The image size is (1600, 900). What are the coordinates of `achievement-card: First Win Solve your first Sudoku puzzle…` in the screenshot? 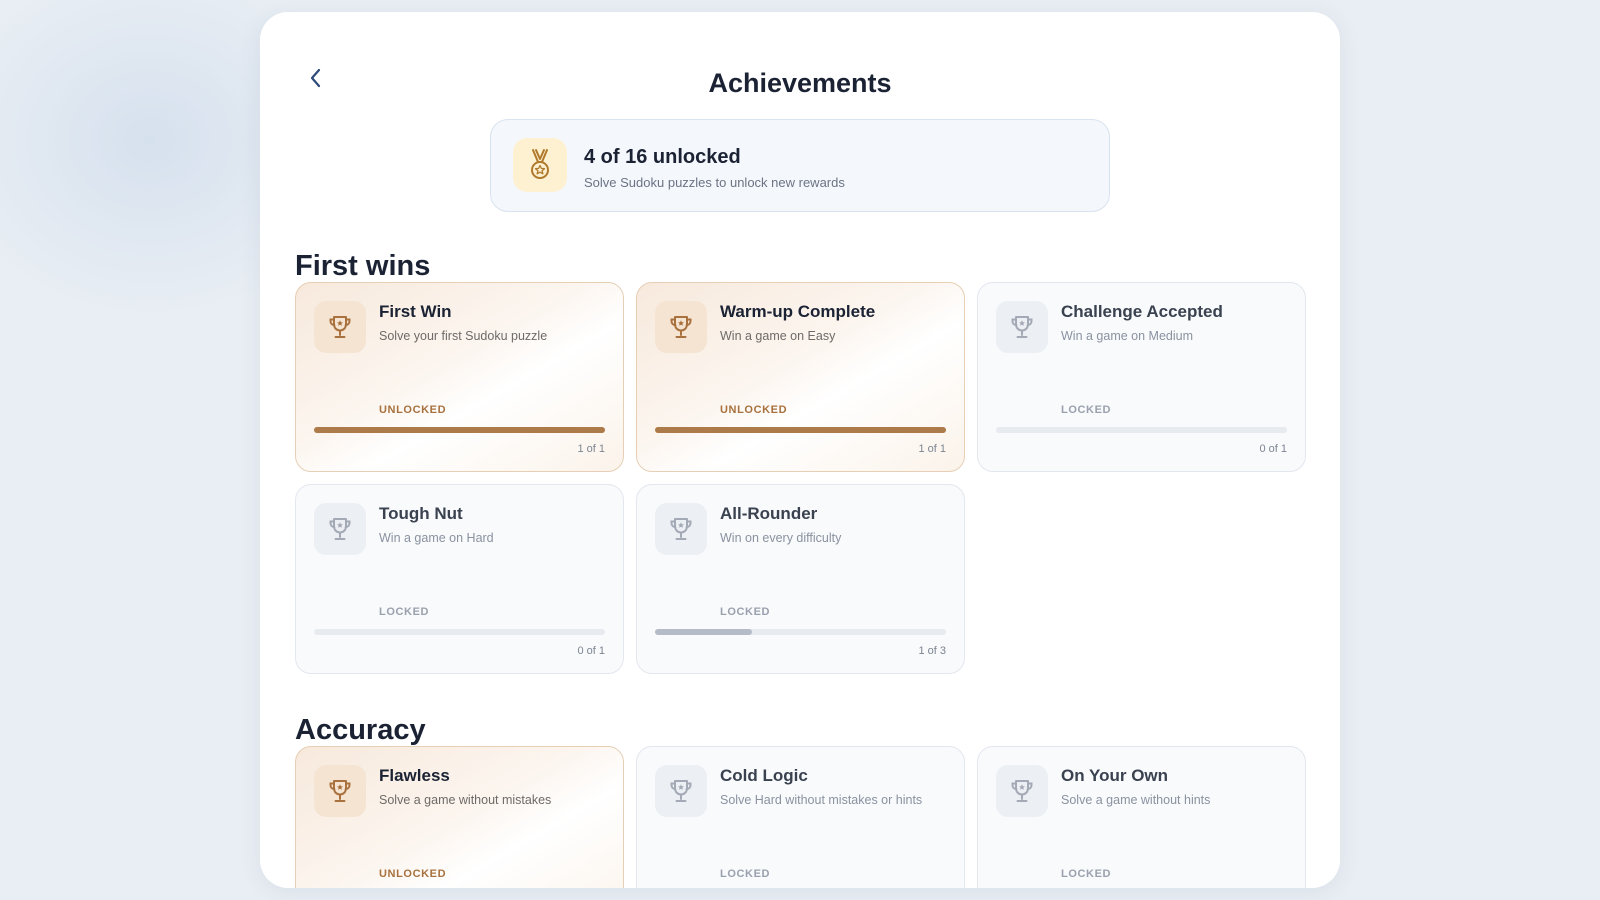 It's located at (459, 377).